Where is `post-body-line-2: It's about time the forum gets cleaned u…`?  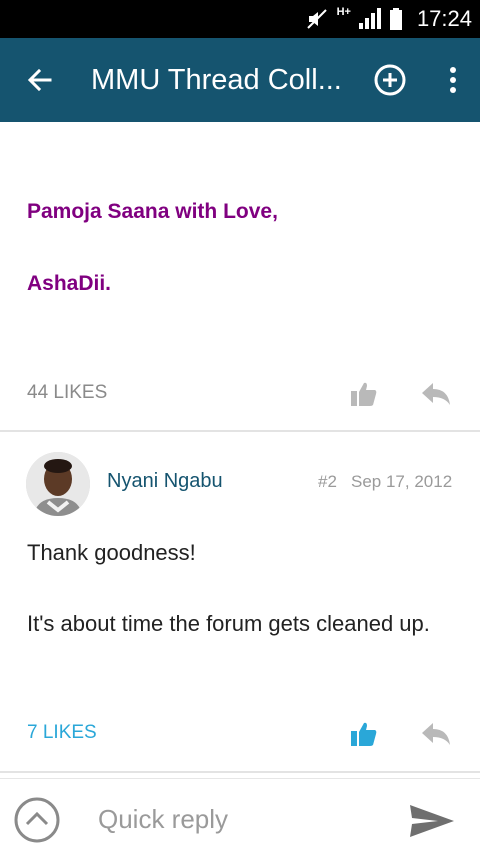 post-body-line-2: It's about time the forum gets cleaned u… is located at coordinates (228, 623).